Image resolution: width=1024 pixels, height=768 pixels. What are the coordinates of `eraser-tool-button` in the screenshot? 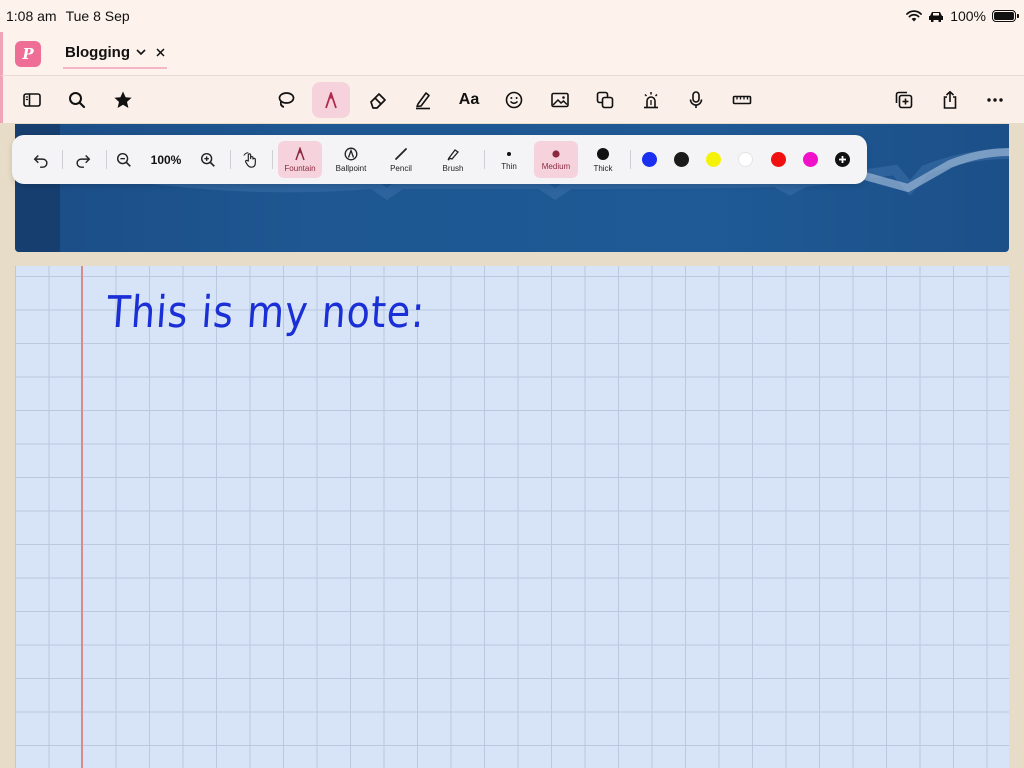 It's located at (378, 100).